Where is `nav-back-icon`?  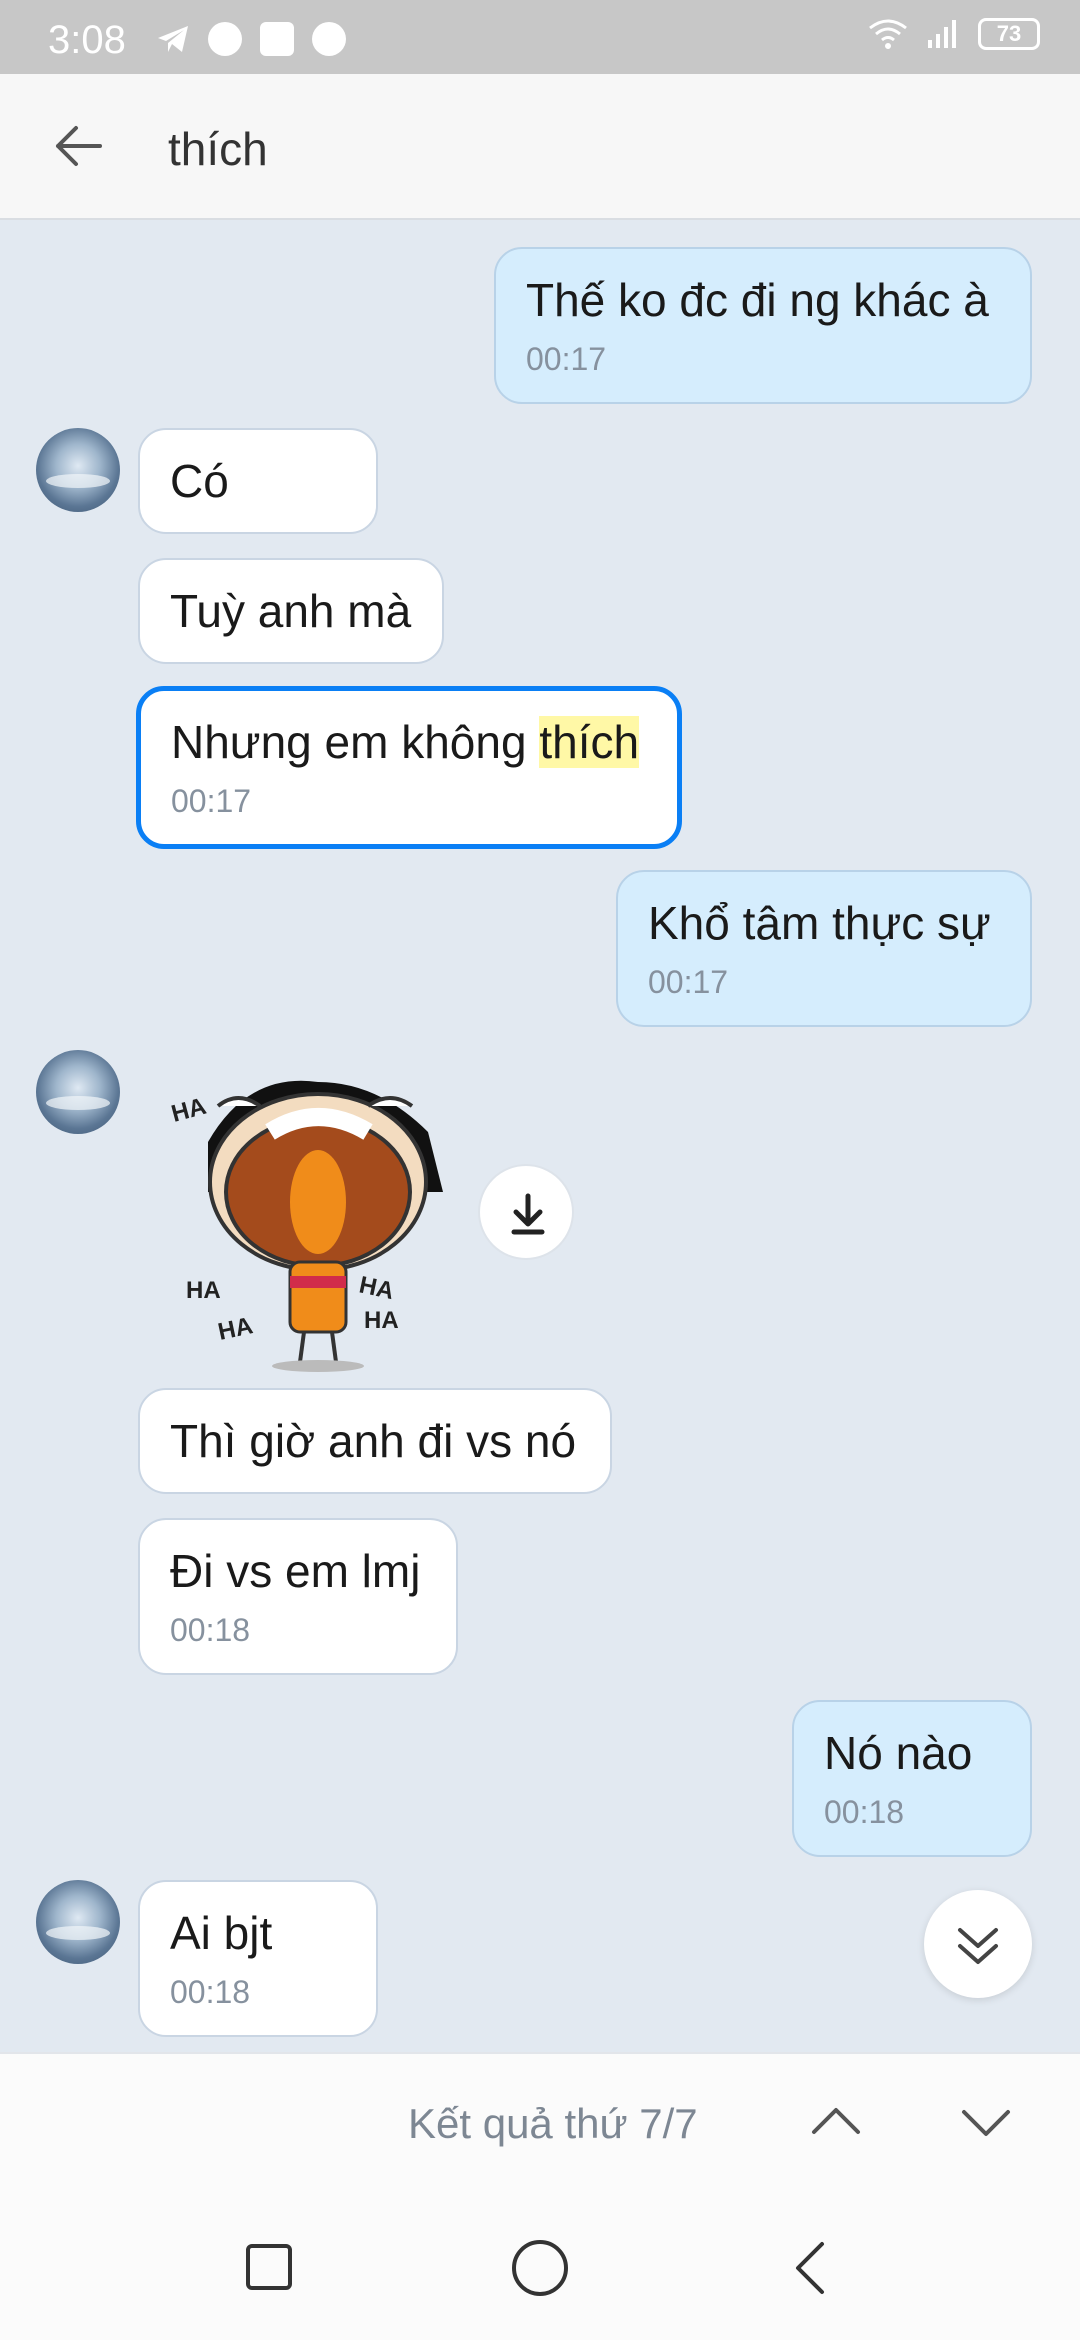 nav-back-icon is located at coordinates (810, 2268).